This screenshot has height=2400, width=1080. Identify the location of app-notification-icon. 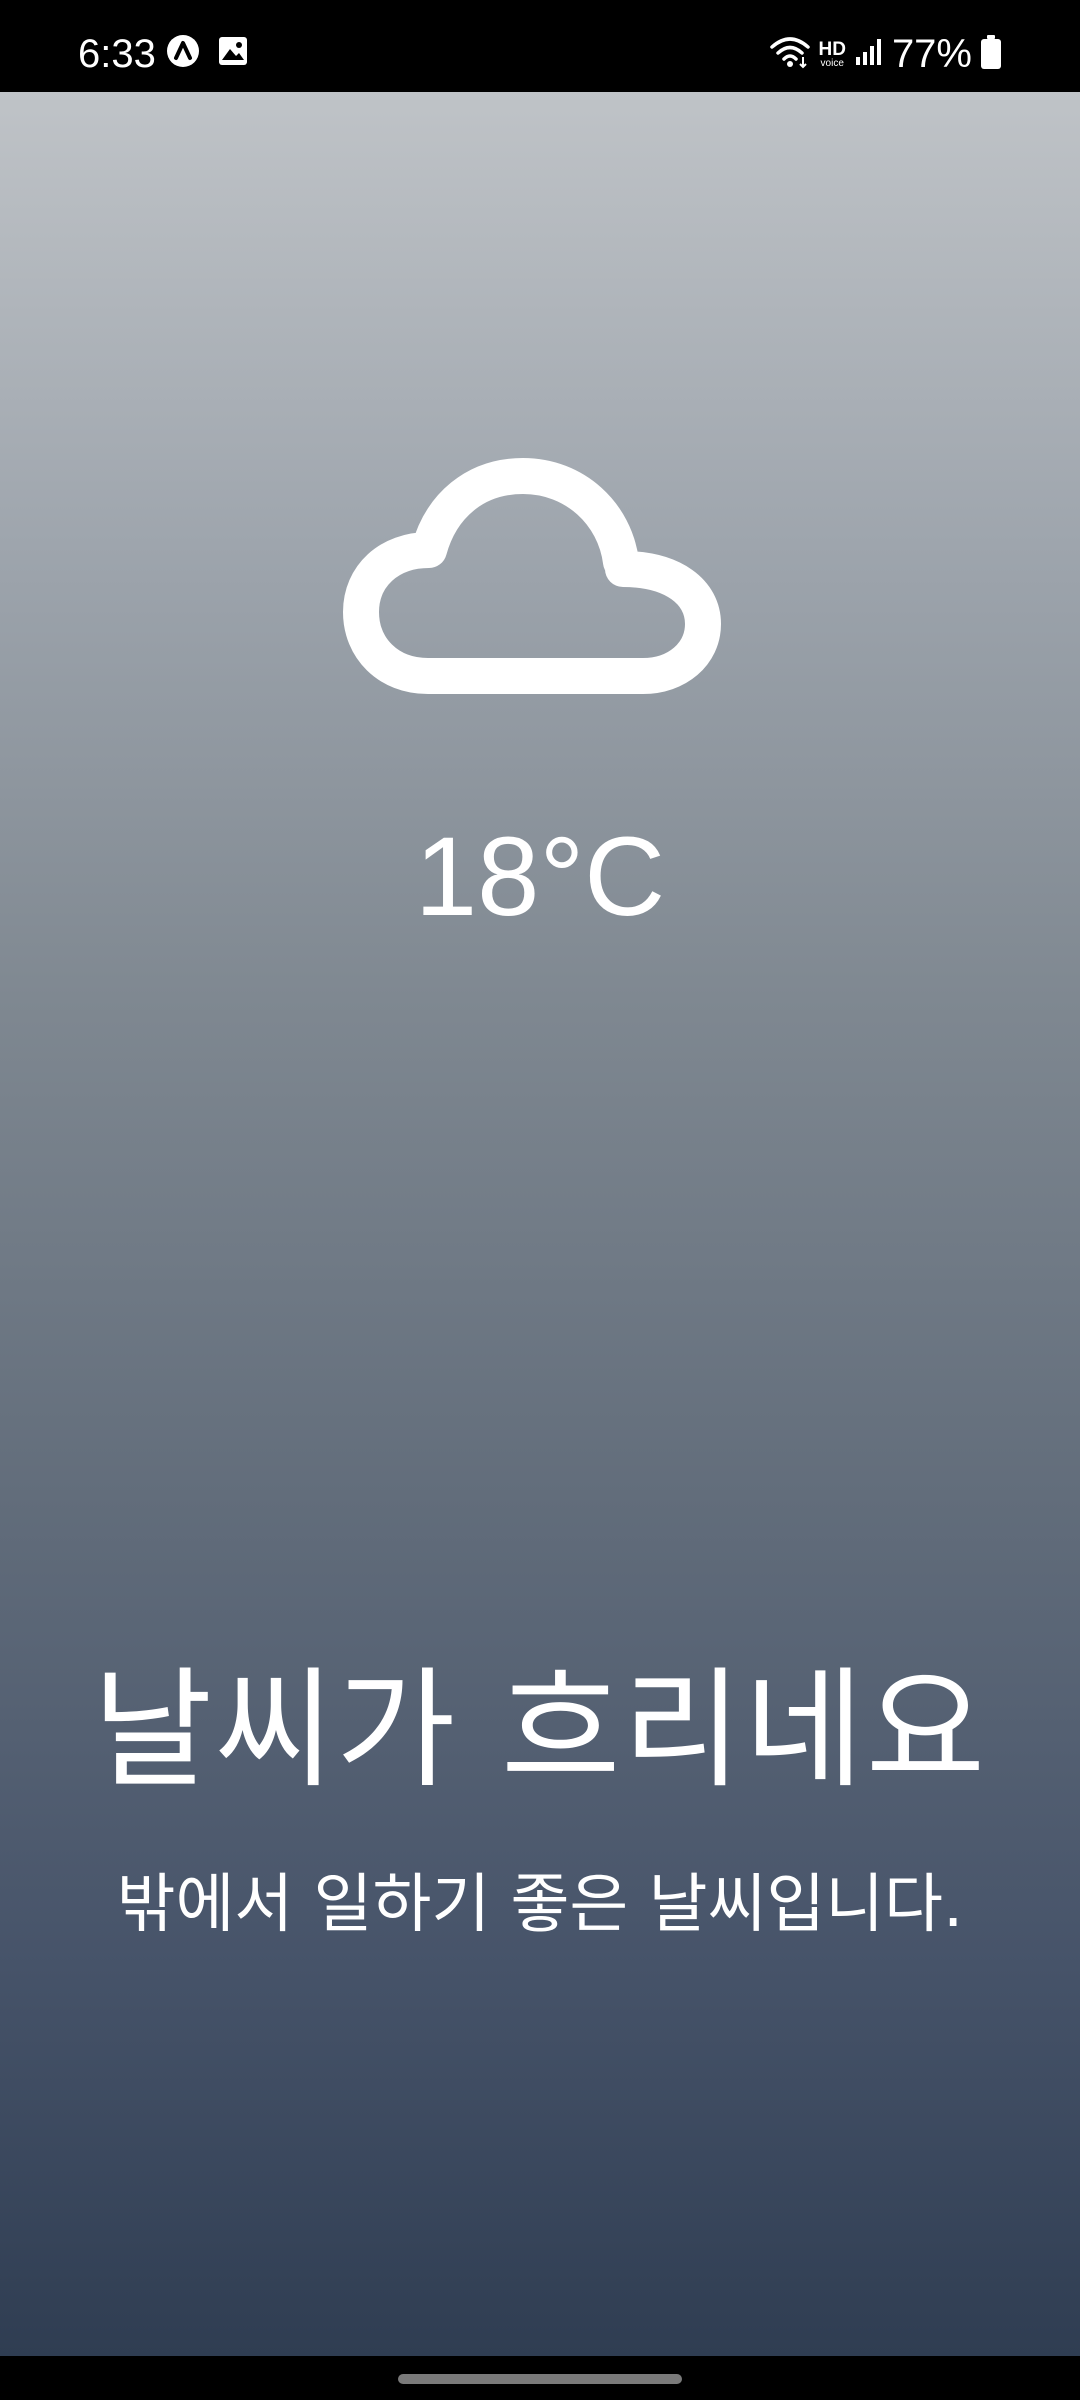
(183, 53).